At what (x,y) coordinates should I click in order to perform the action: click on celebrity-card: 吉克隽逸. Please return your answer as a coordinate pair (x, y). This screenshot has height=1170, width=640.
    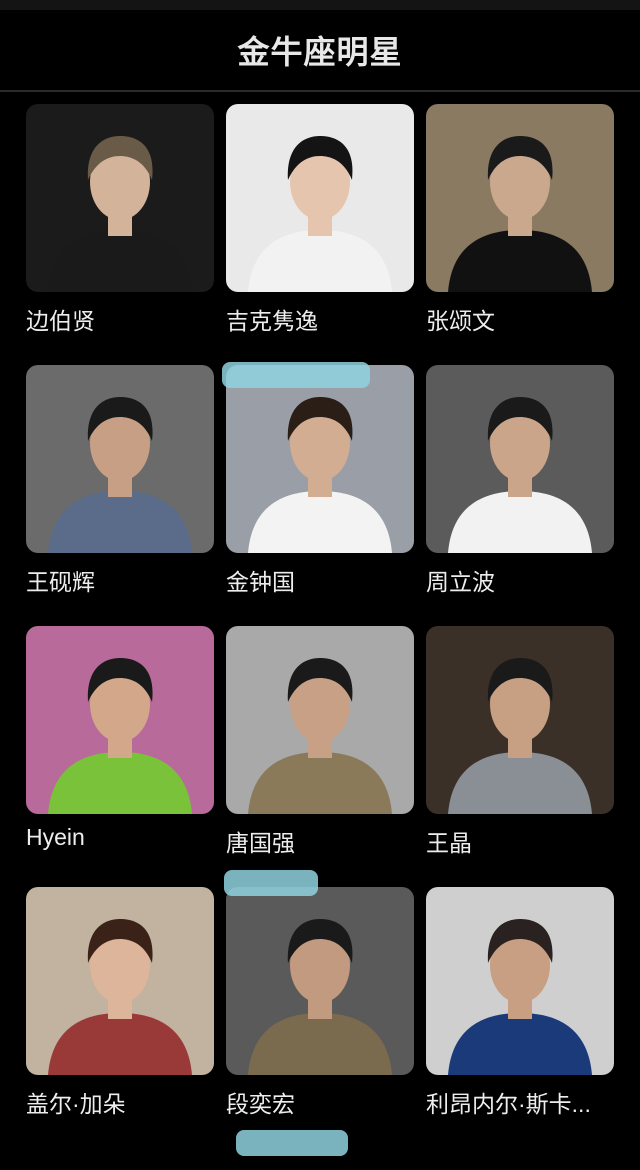
    Looking at the image, I should click on (320, 219).